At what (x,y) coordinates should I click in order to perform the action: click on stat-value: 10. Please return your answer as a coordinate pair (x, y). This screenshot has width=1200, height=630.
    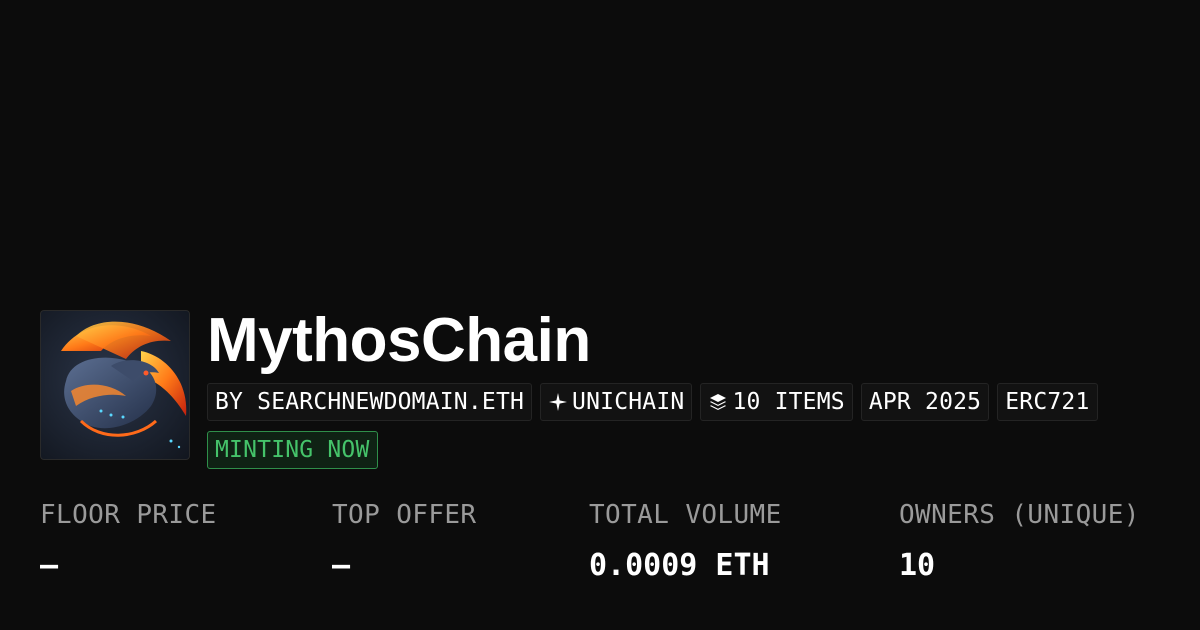
    Looking at the image, I should click on (917, 565).